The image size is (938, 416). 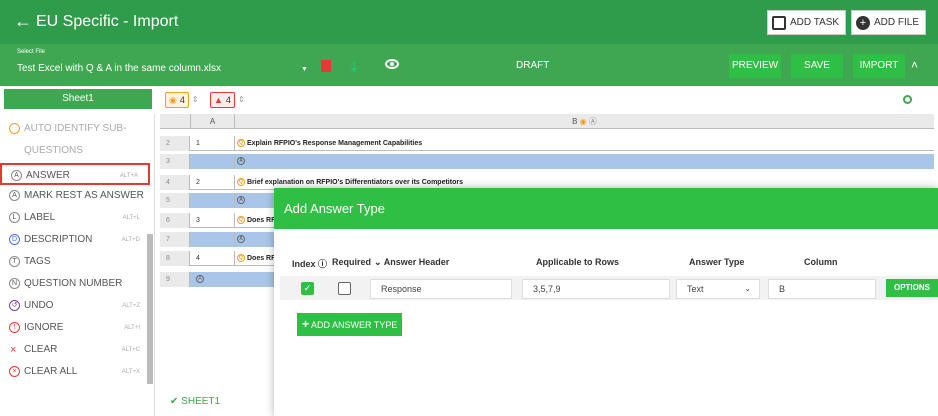 What do you see at coordinates (912, 288) in the screenshot?
I see `options-button: OPTIONS` at bounding box center [912, 288].